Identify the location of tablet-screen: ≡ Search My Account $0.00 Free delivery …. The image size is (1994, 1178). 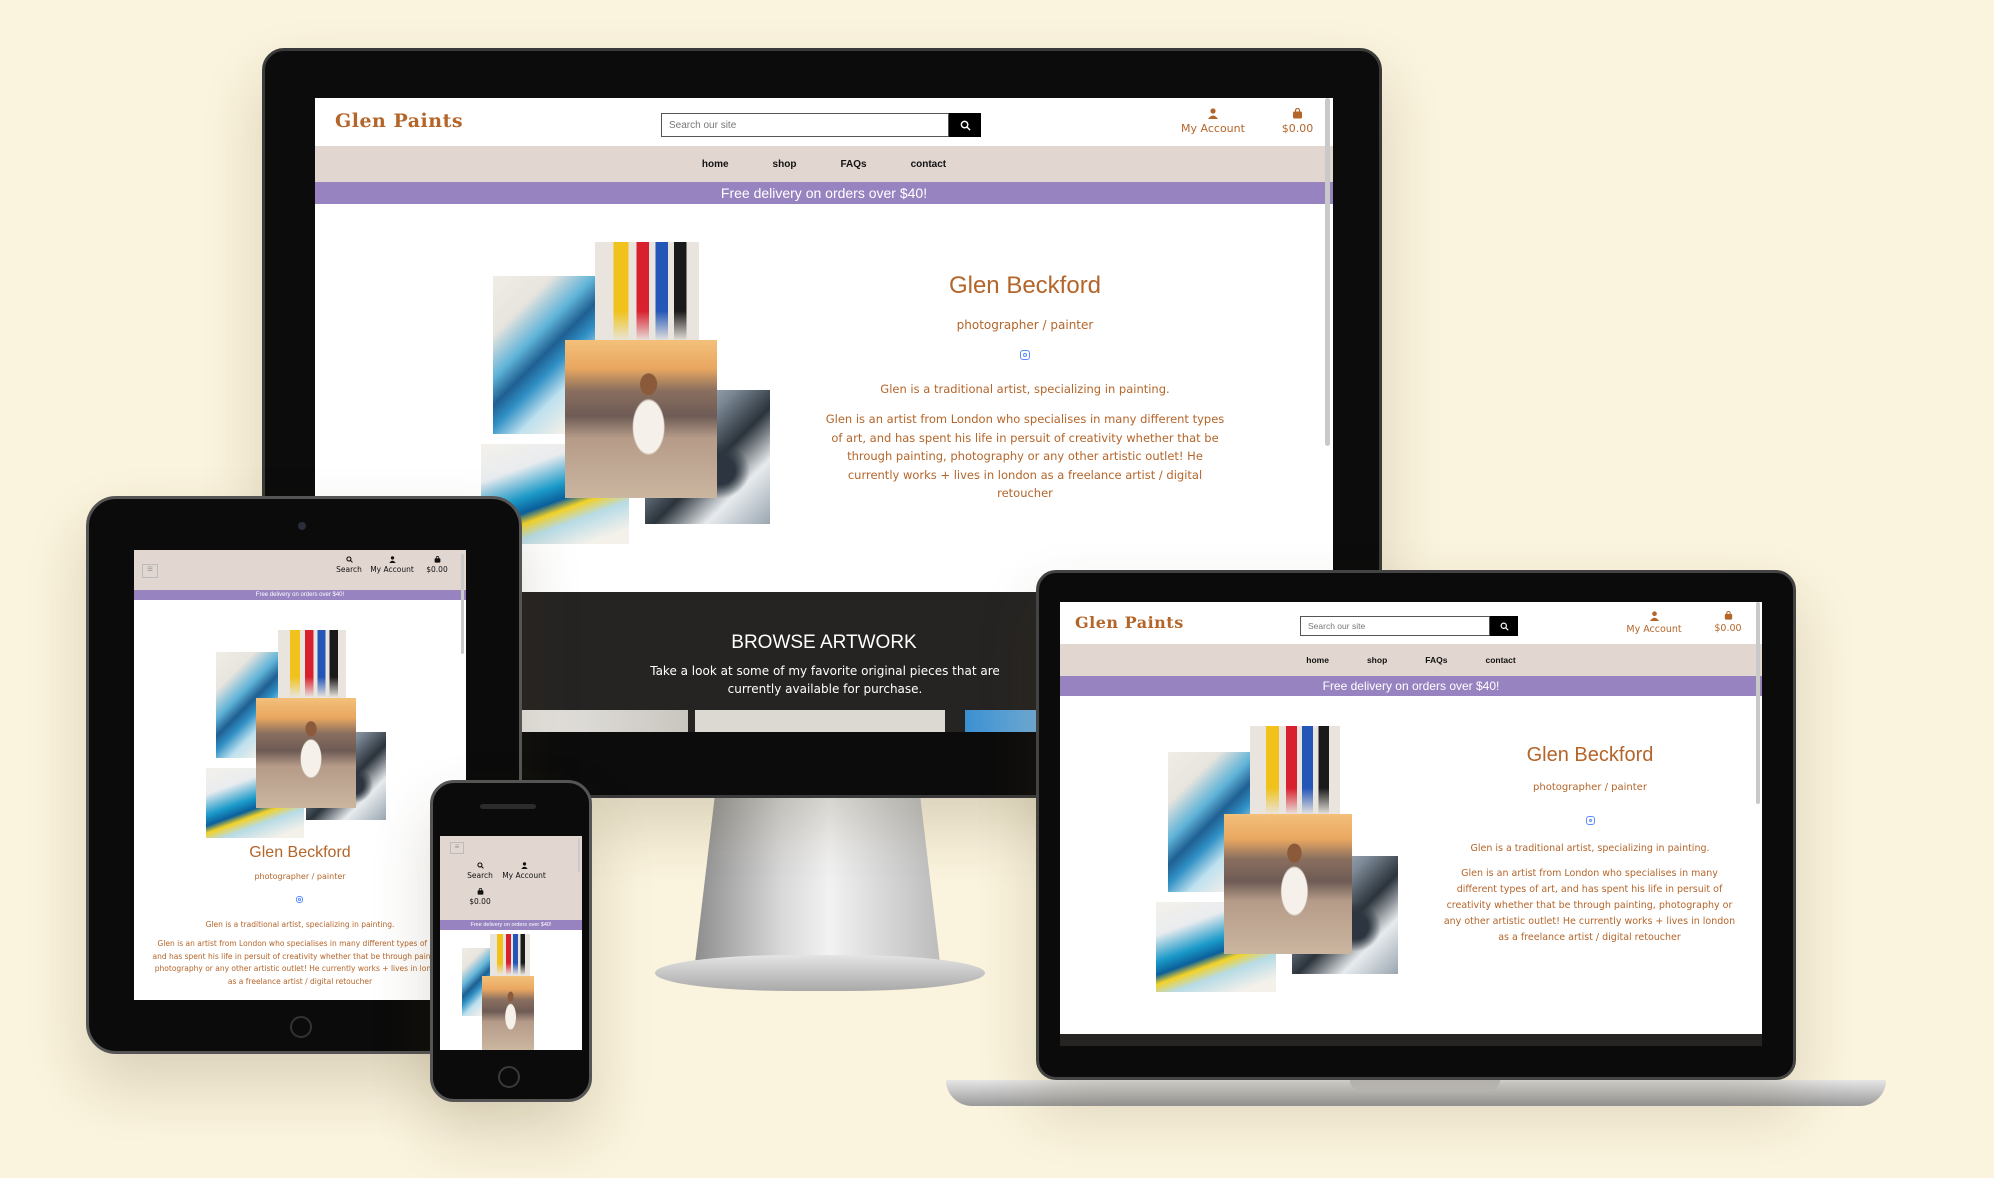
(300, 775).